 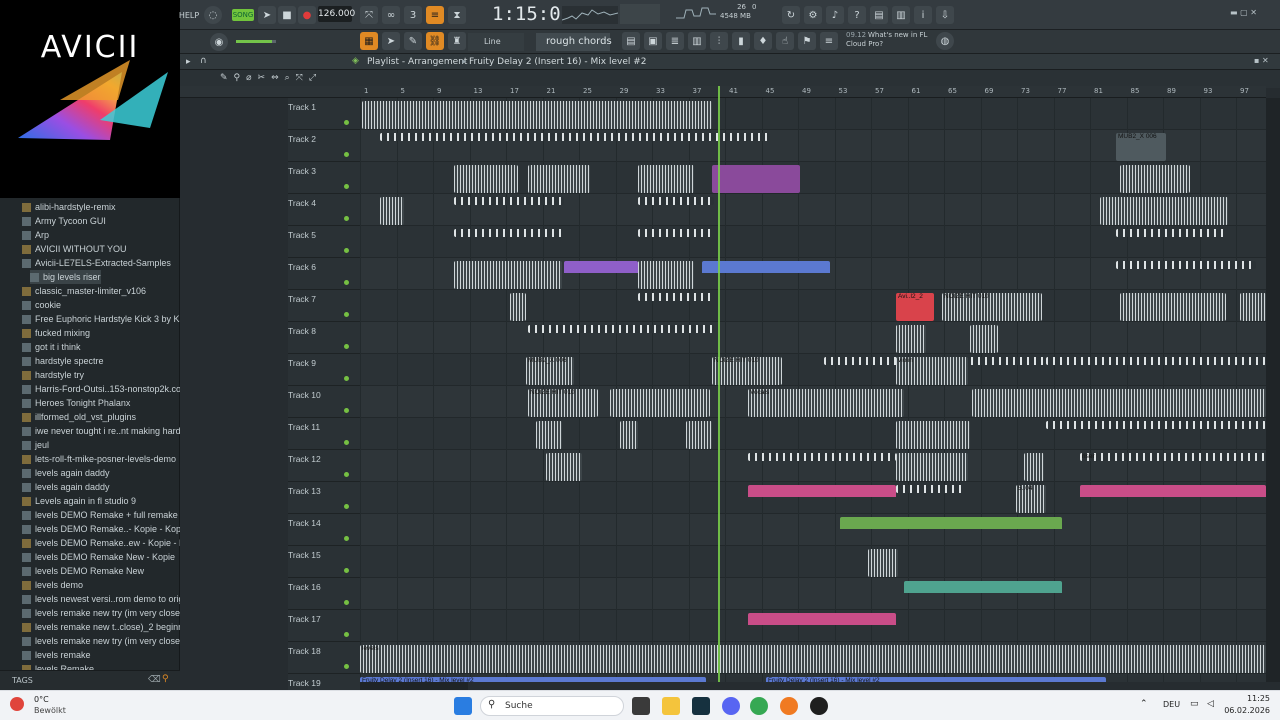 What do you see at coordinates (819, 706) in the screenshot?
I see `media-app-icon` at bounding box center [819, 706].